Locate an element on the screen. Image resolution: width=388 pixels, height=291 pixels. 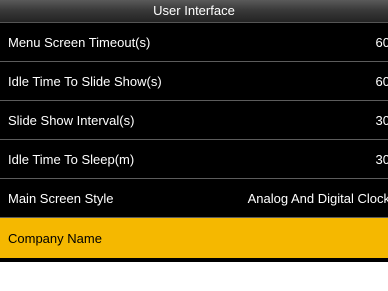
menu-item-slide-show-interval: Slide Show Interval(s) 30 is located at coordinates (194, 120).